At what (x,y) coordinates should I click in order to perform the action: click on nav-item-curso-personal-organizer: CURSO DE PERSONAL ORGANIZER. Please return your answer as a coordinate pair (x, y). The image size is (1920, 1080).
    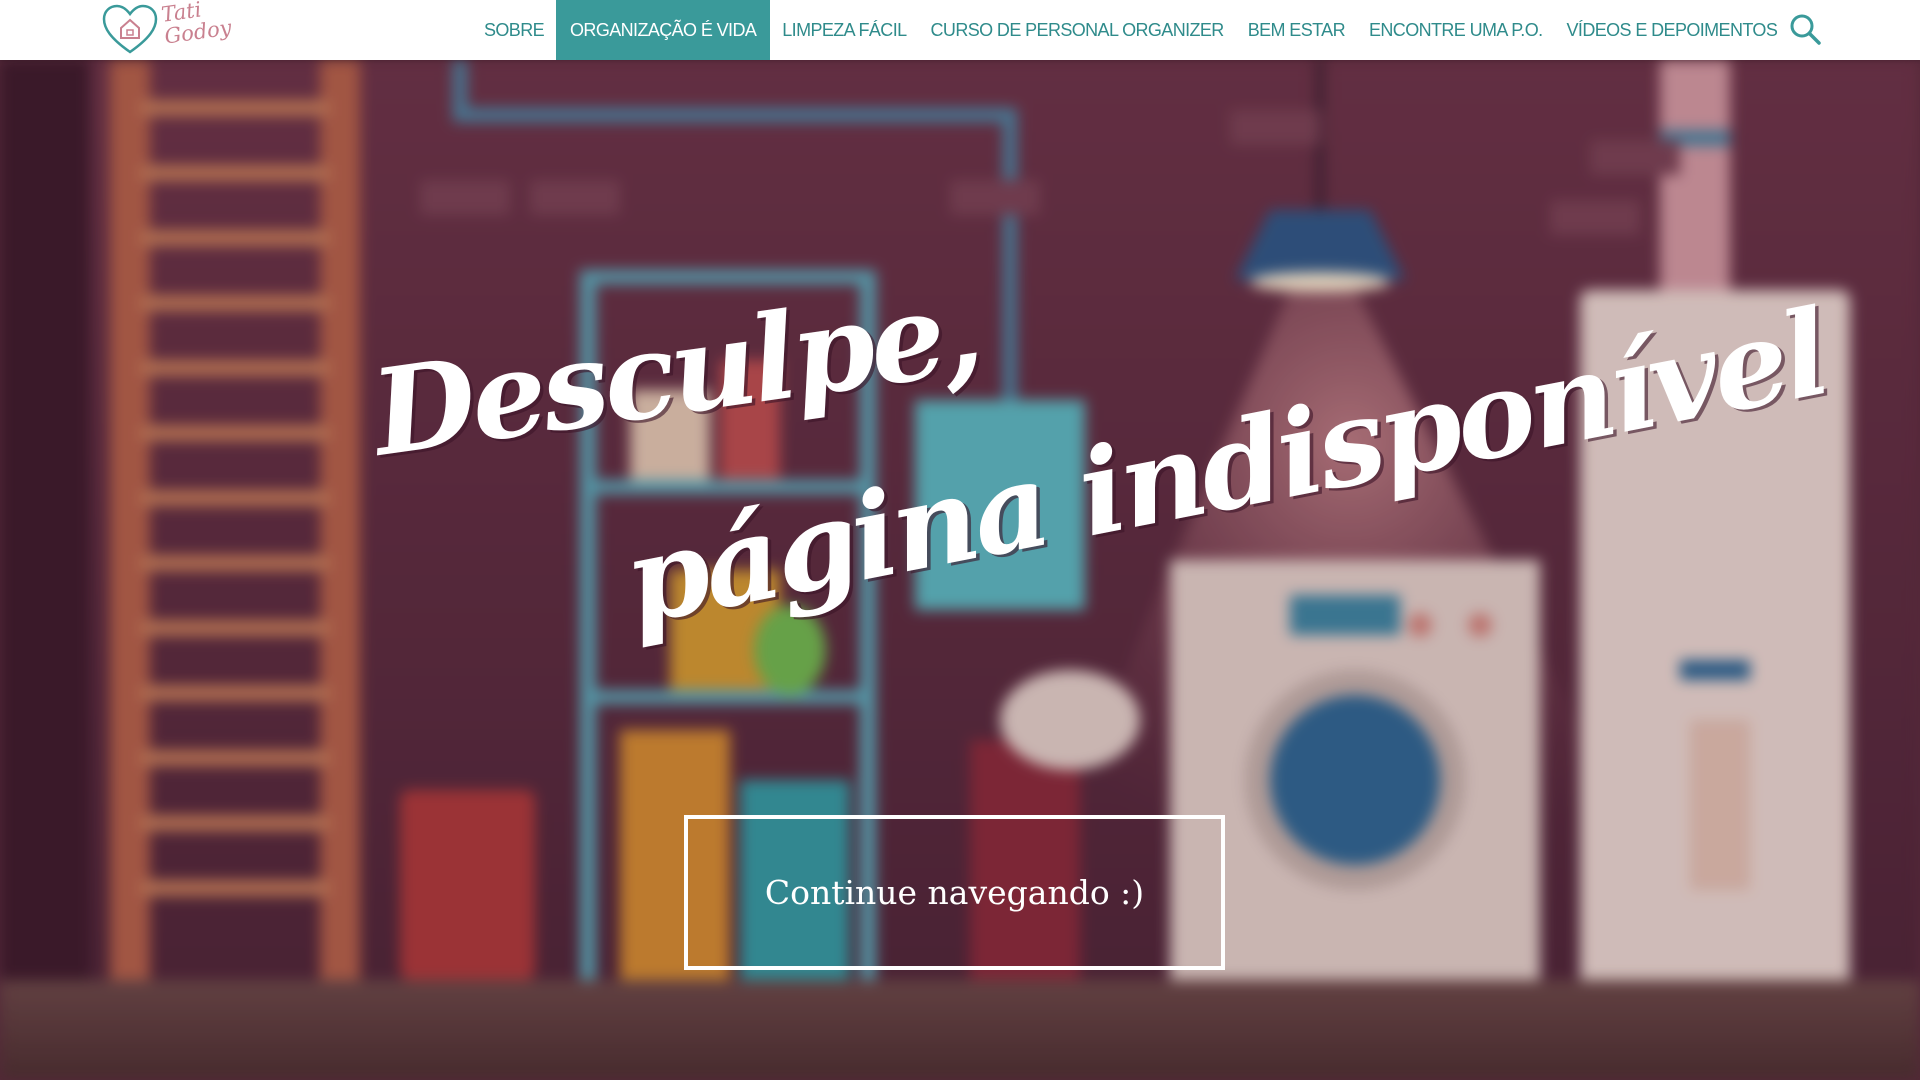
    Looking at the image, I should click on (1077, 30).